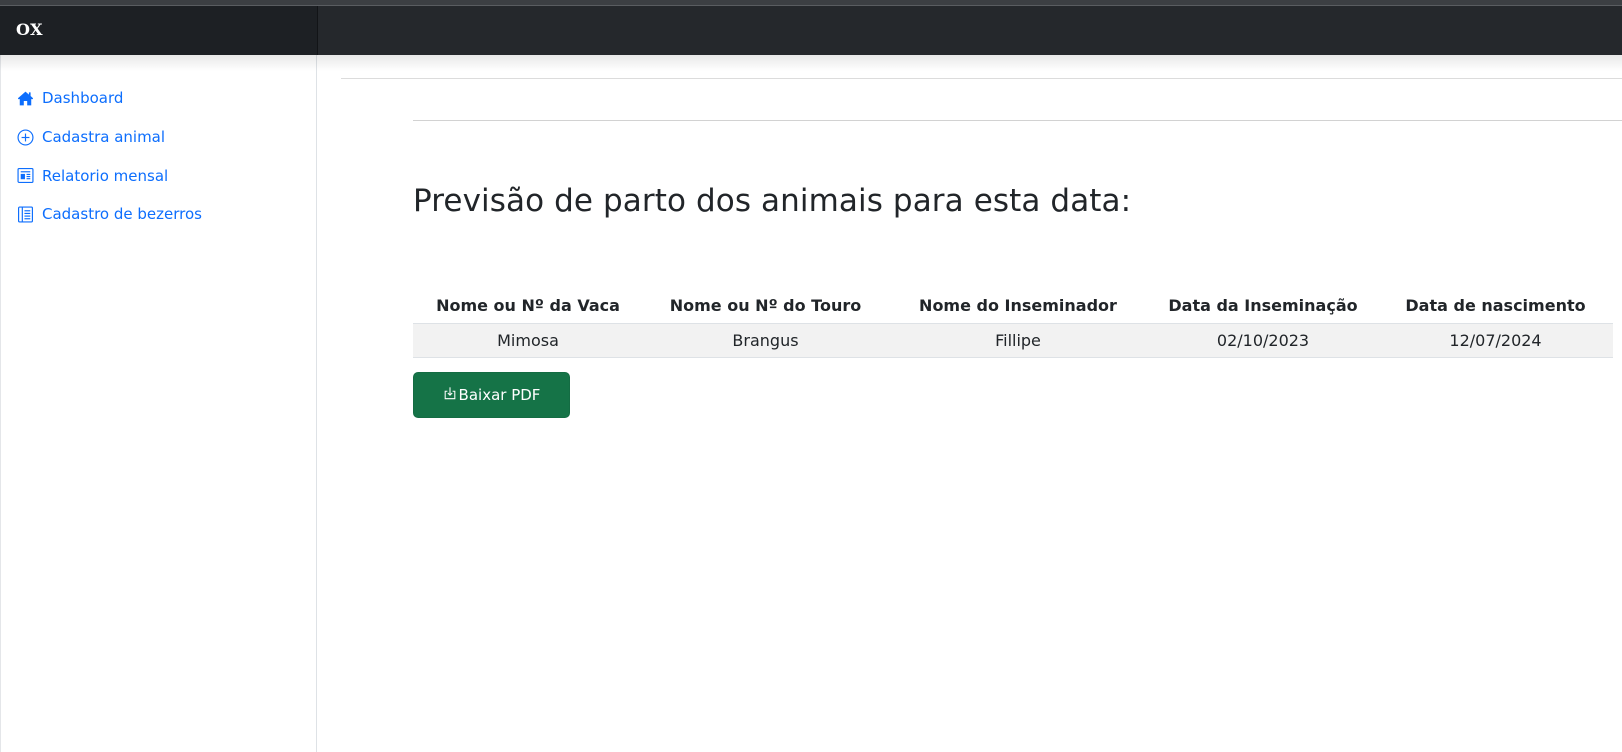  What do you see at coordinates (528, 340) in the screenshot?
I see `cell-cow: Mimosa` at bounding box center [528, 340].